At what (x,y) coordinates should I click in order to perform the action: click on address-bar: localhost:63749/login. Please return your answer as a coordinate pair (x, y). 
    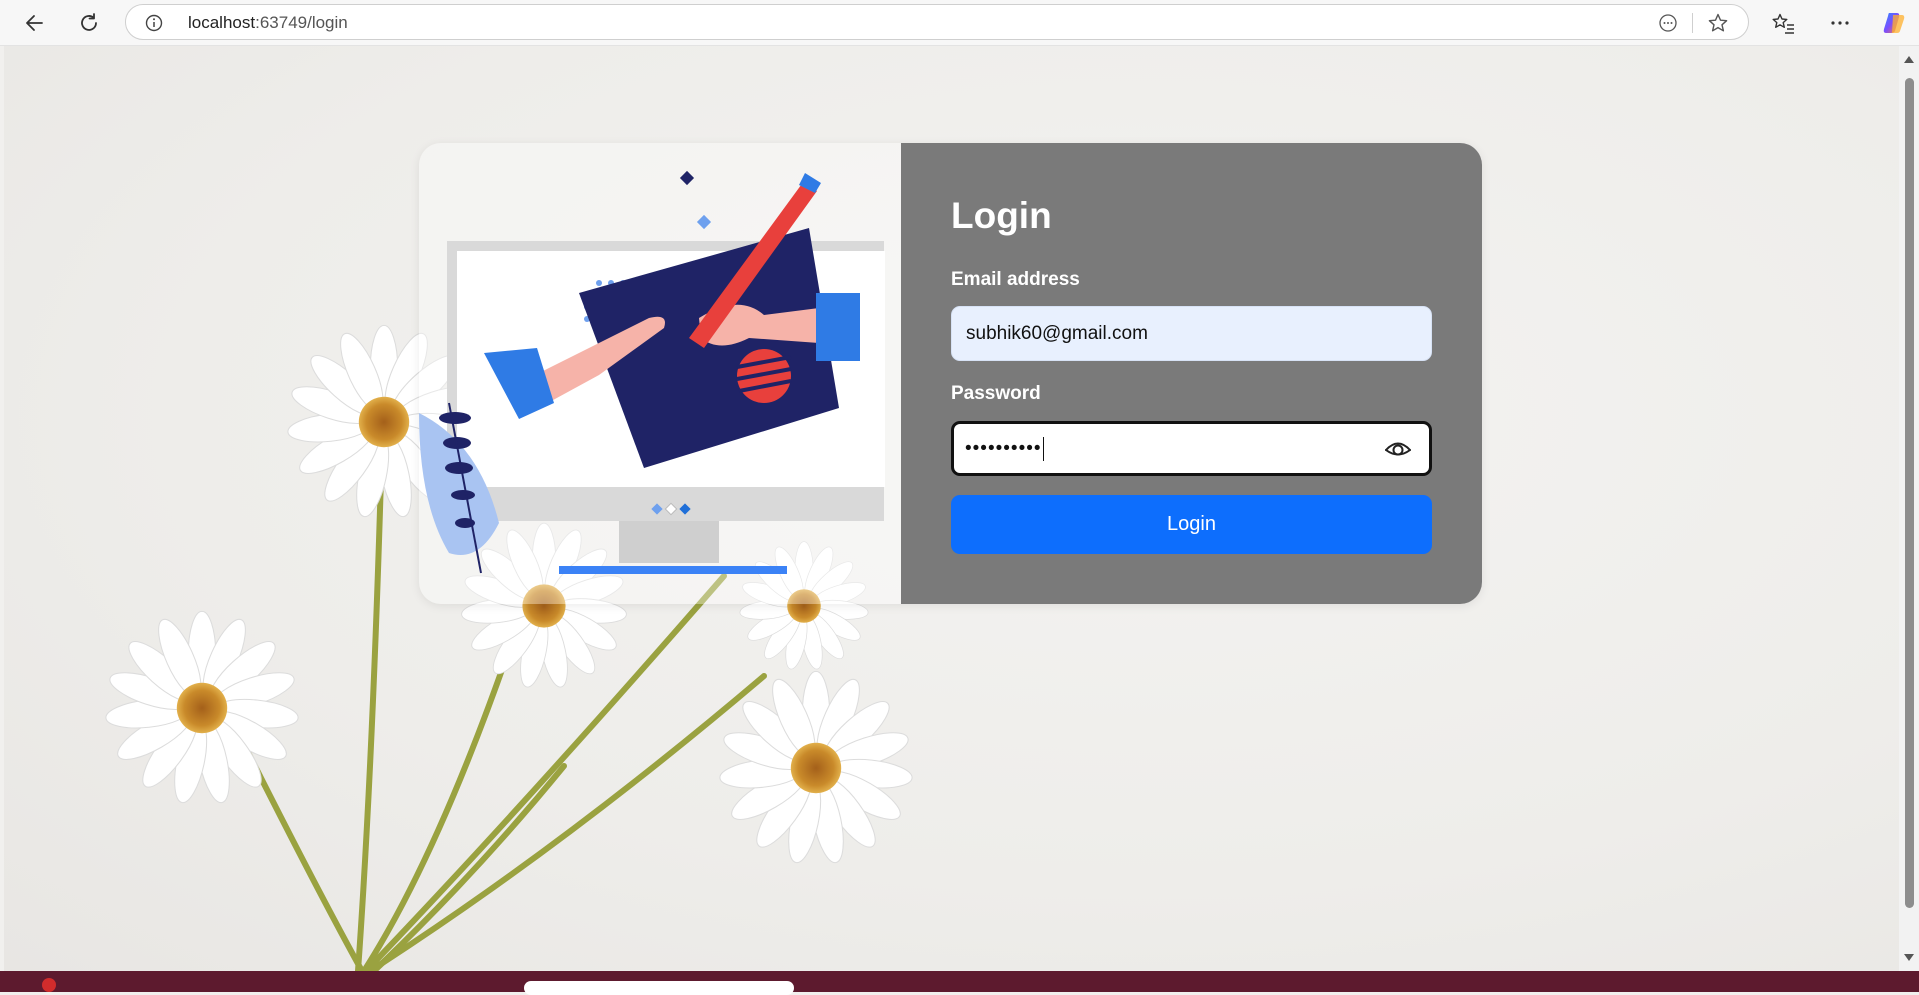
    Looking at the image, I should click on (937, 22).